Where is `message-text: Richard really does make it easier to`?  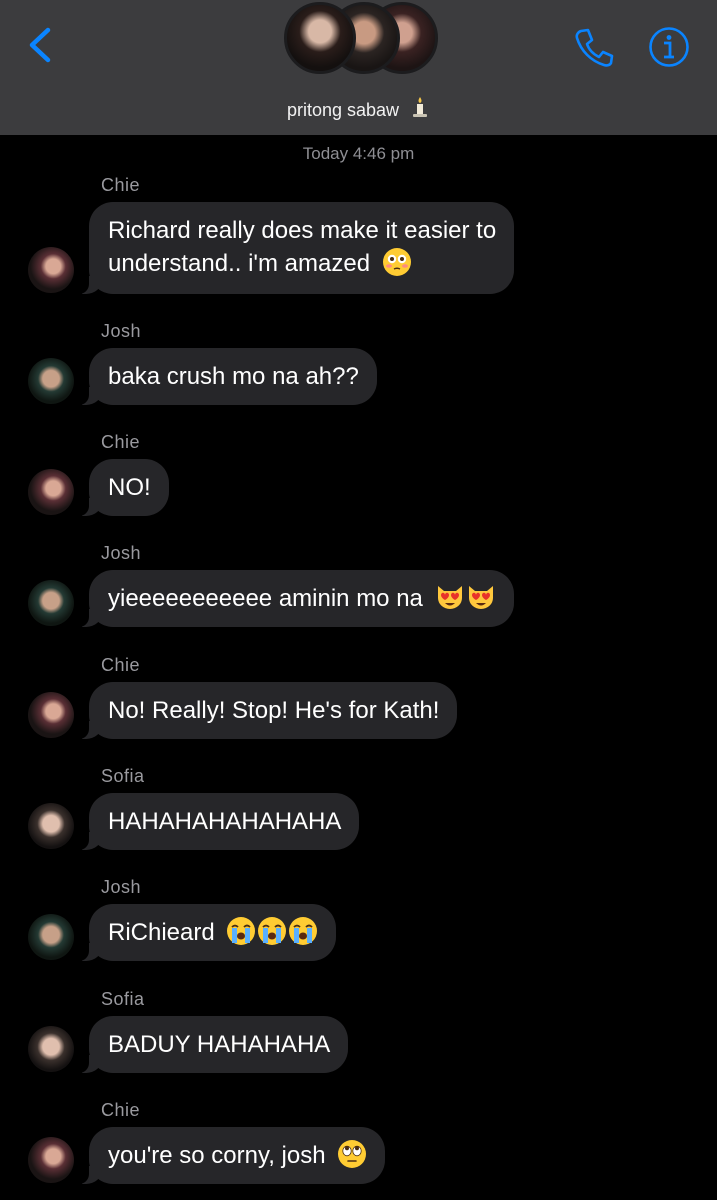 message-text: Richard really does make it easier to is located at coordinates (302, 230).